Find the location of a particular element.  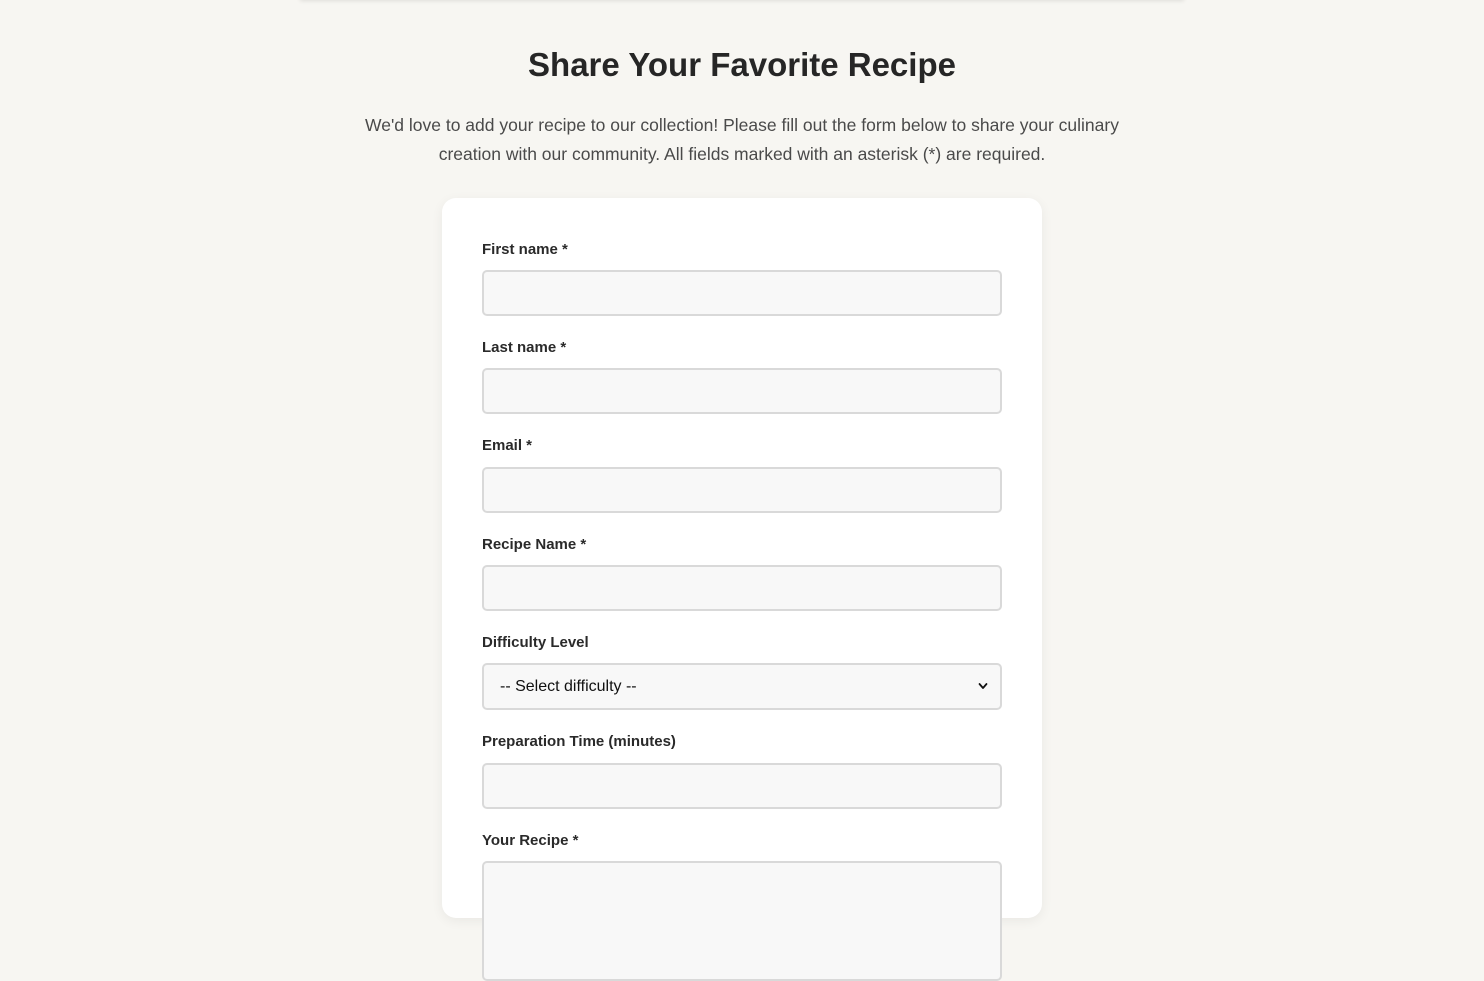

last-name-label: Last name * is located at coordinates (524, 347).